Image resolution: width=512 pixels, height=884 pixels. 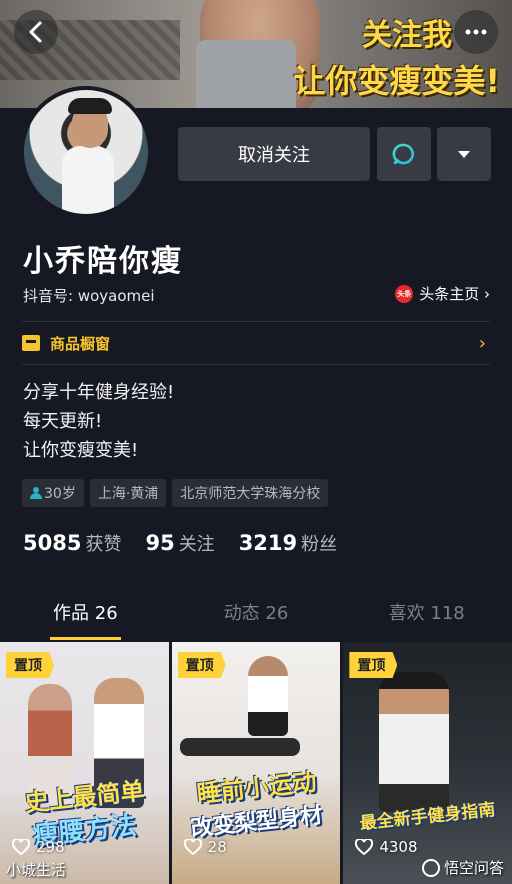 I want to click on caret-down-icon, so click(x=464, y=154).